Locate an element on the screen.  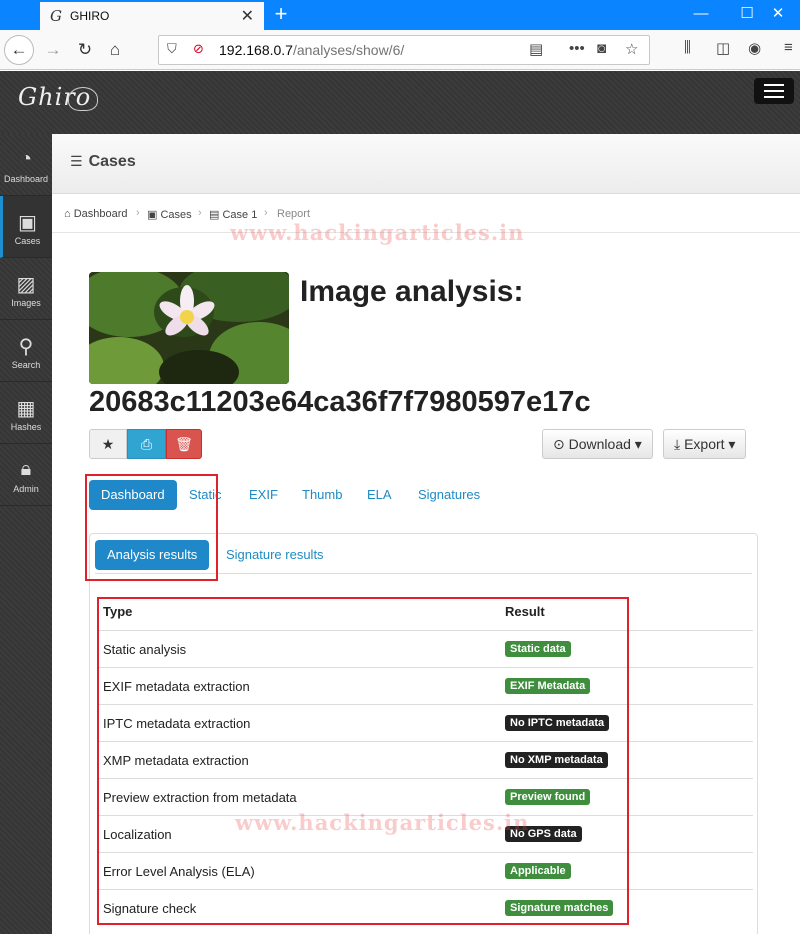
trash-icon: 🗑︎ is located at coordinates (184, 444).